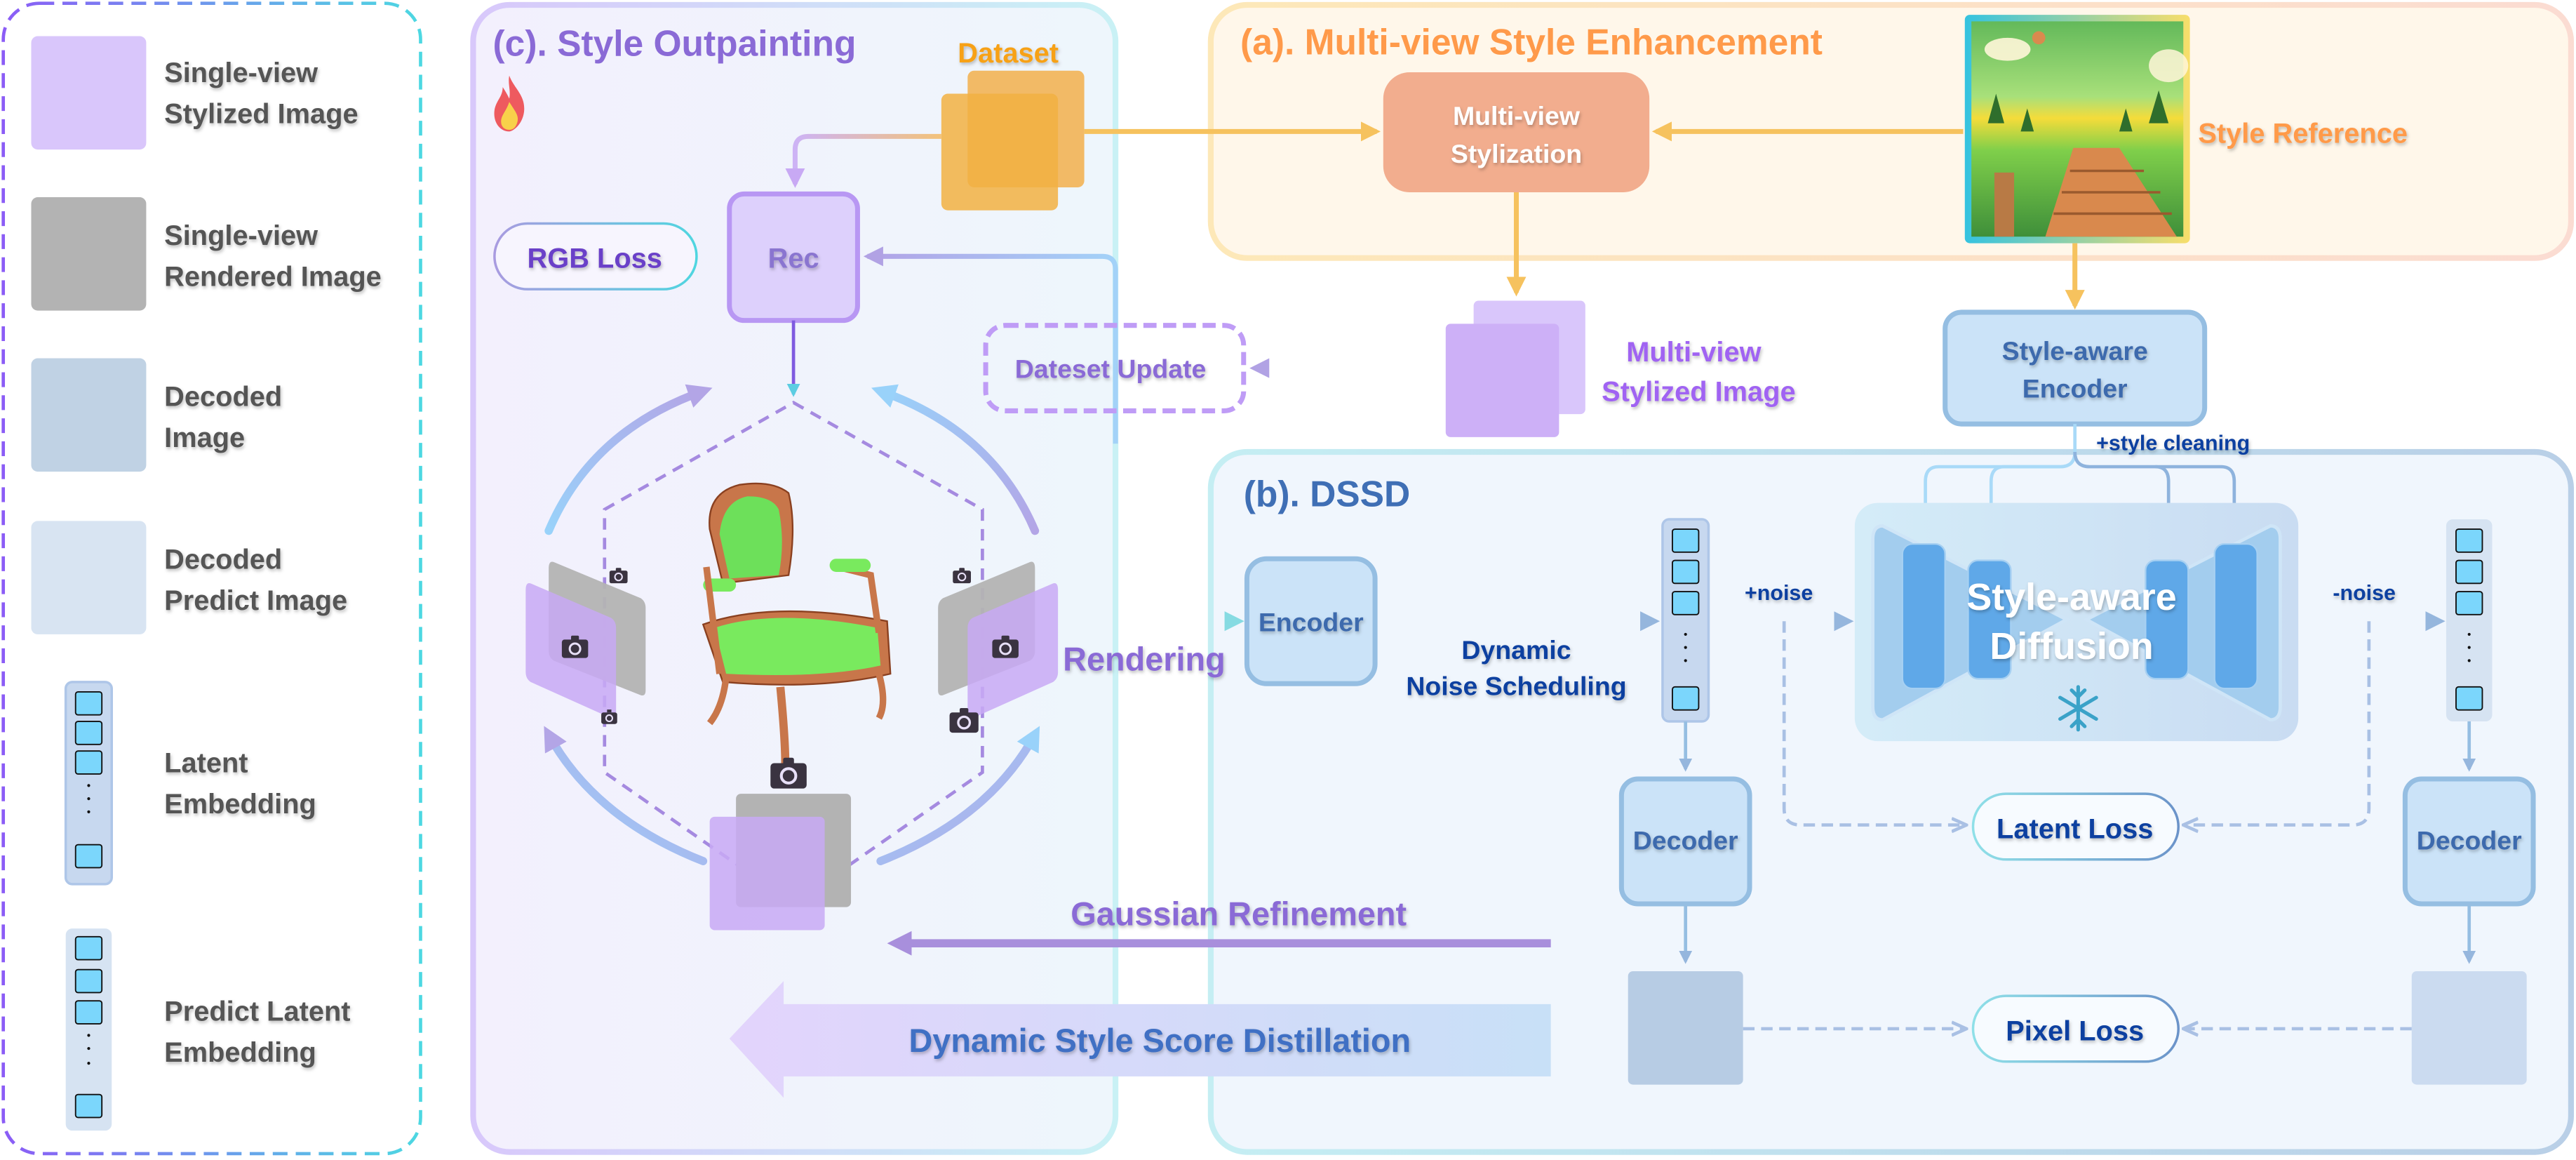 Image resolution: width=2576 pixels, height=1160 pixels. Describe the element at coordinates (2470, 620) in the screenshot. I see `predict-latent-embedding` at that location.